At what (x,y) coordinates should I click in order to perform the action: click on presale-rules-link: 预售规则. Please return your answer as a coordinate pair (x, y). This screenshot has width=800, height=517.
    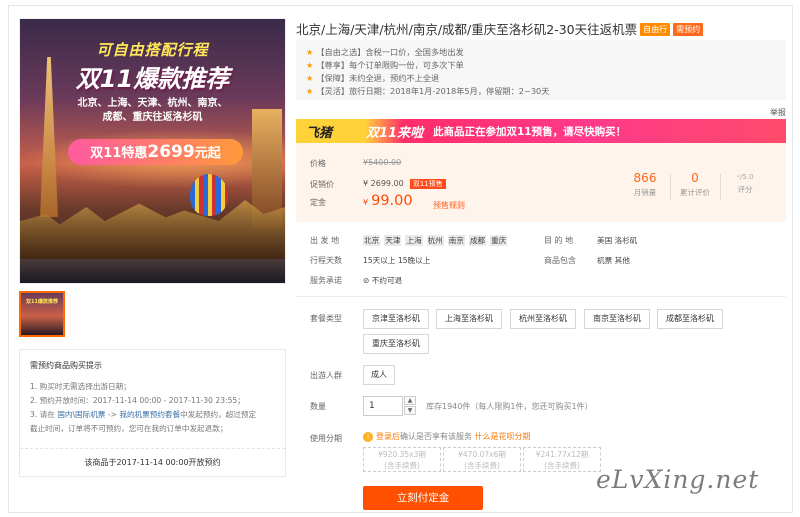
    Looking at the image, I should click on (449, 205).